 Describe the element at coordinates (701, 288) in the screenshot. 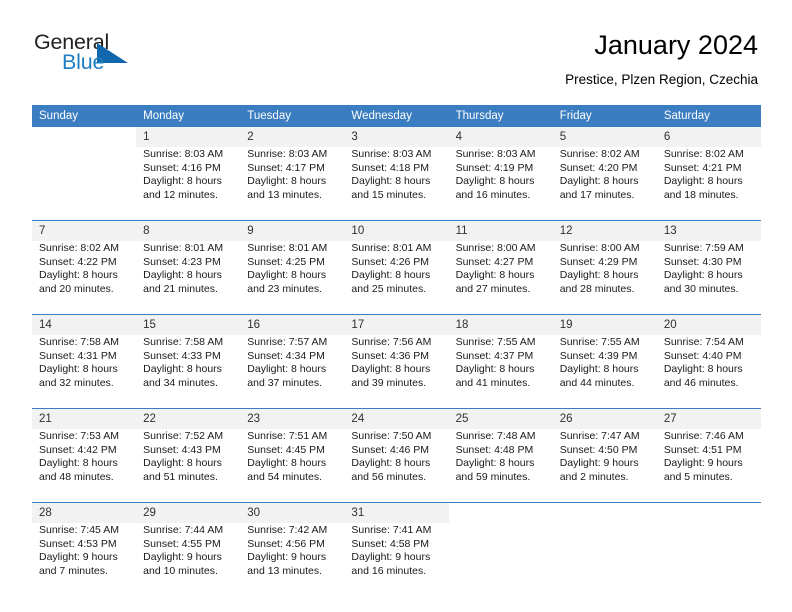

I see `daylight-text-line2: and 30 minutes.` at that location.